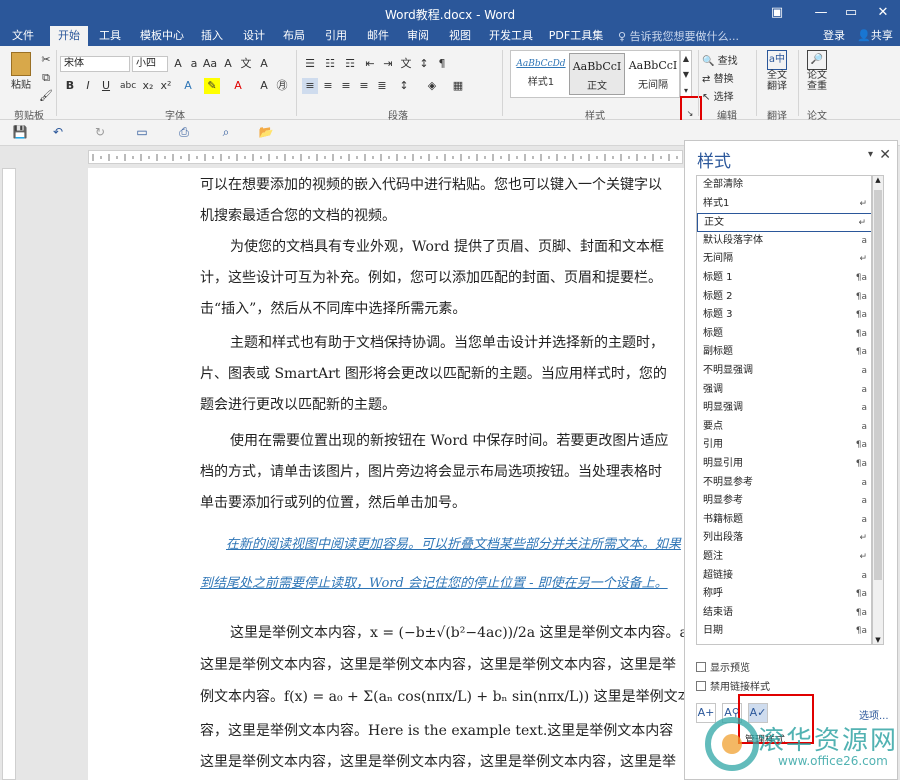 This screenshot has height=780, width=900. I want to click on style-list-item: 标题 1 ¶a, so click(784, 278).